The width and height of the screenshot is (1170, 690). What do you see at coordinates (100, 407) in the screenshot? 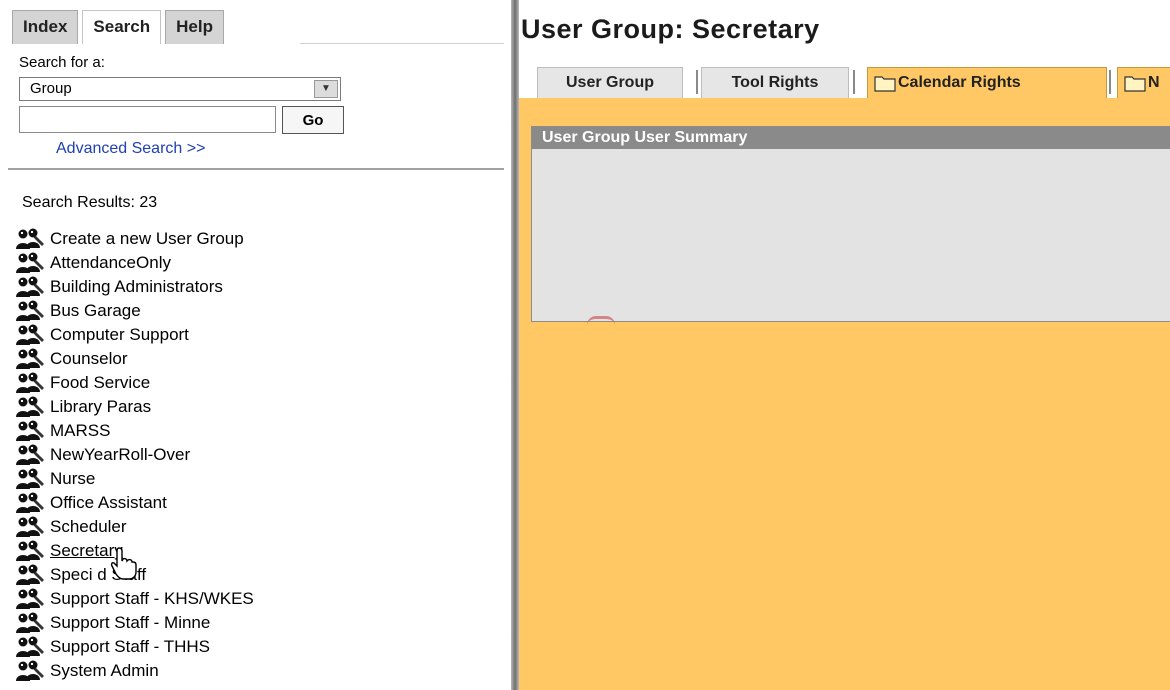
I see `list-item-label: Library Paras` at bounding box center [100, 407].